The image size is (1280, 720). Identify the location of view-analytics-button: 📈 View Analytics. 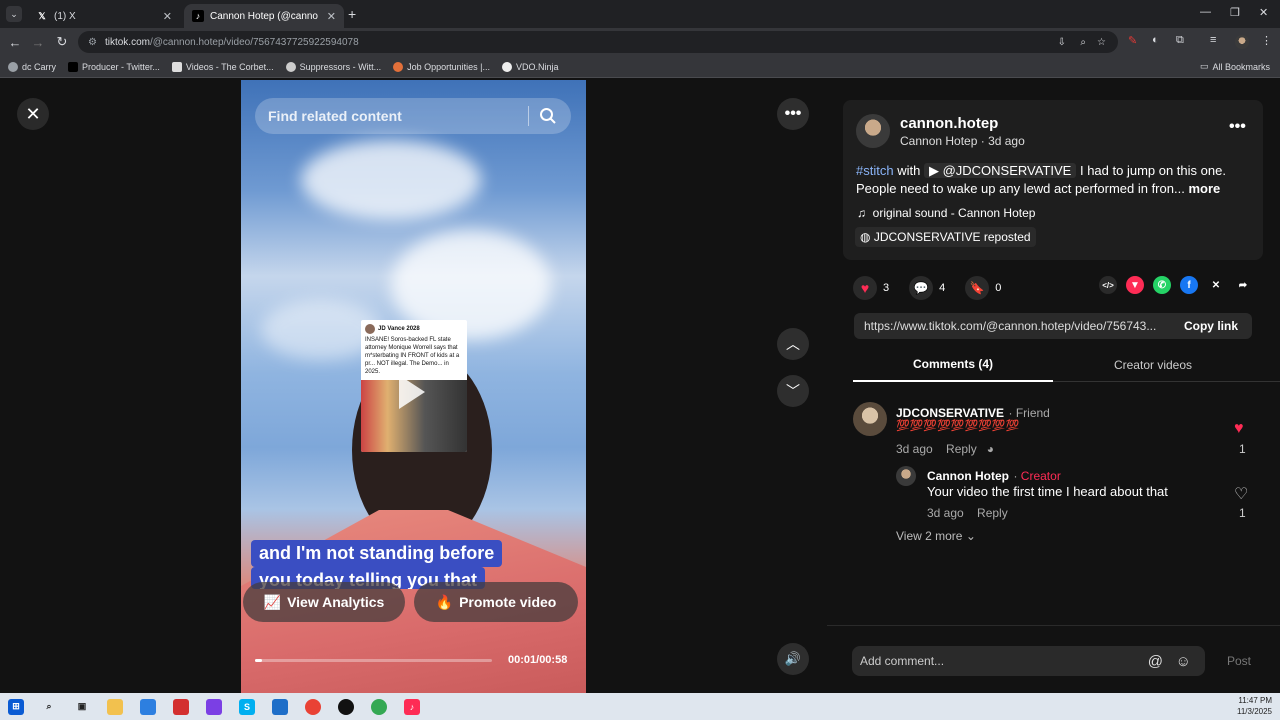
(324, 602).